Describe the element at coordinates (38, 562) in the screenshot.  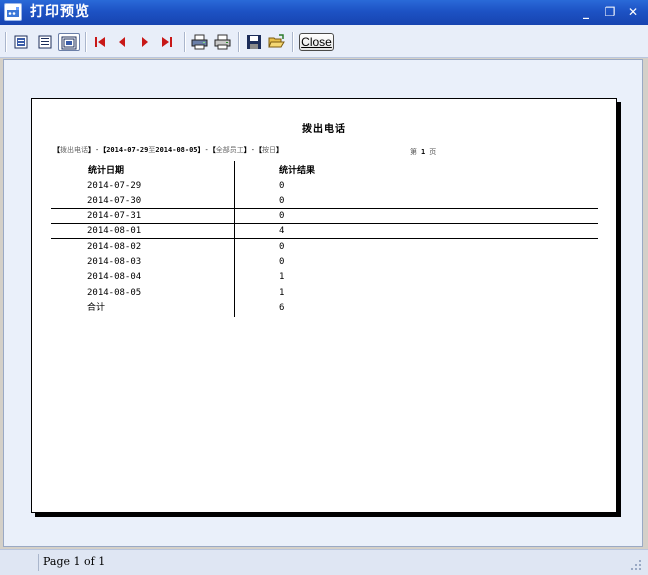
I see `status-divider` at that location.